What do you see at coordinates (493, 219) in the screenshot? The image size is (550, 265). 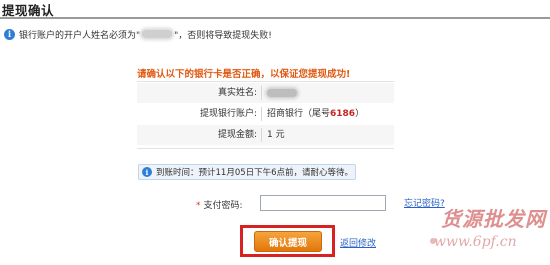 I see `watermark-main: 货源批发网` at bounding box center [493, 219].